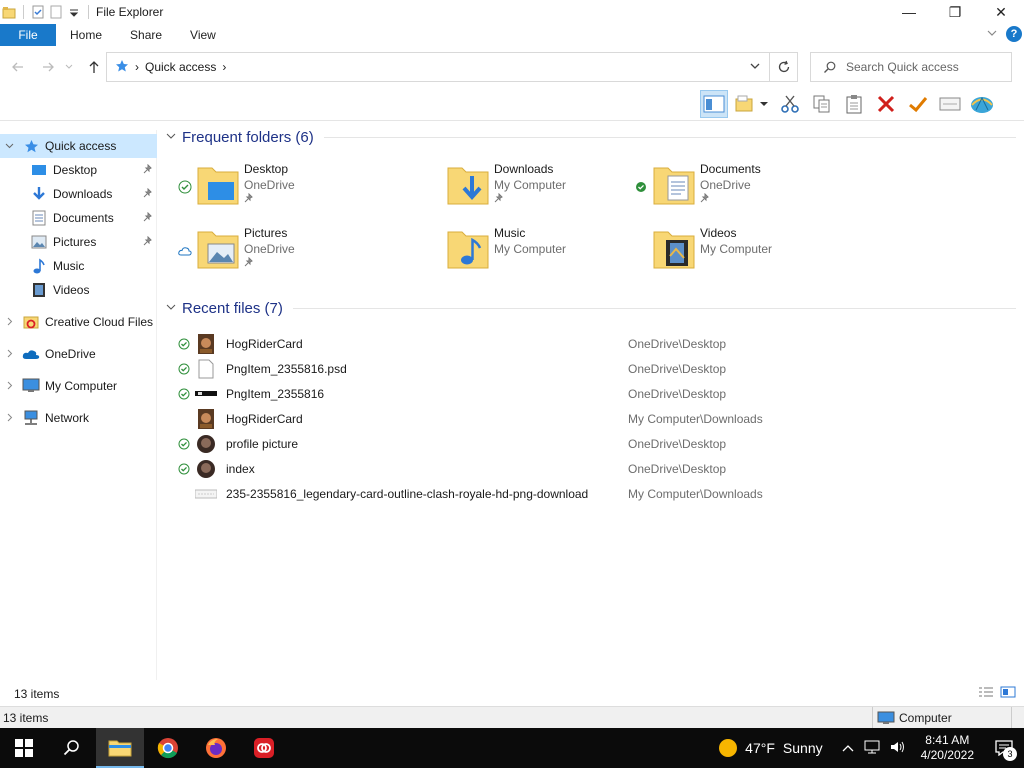 This screenshot has width=1024, height=768. I want to click on creative-cloud-icon, so click(264, 748).